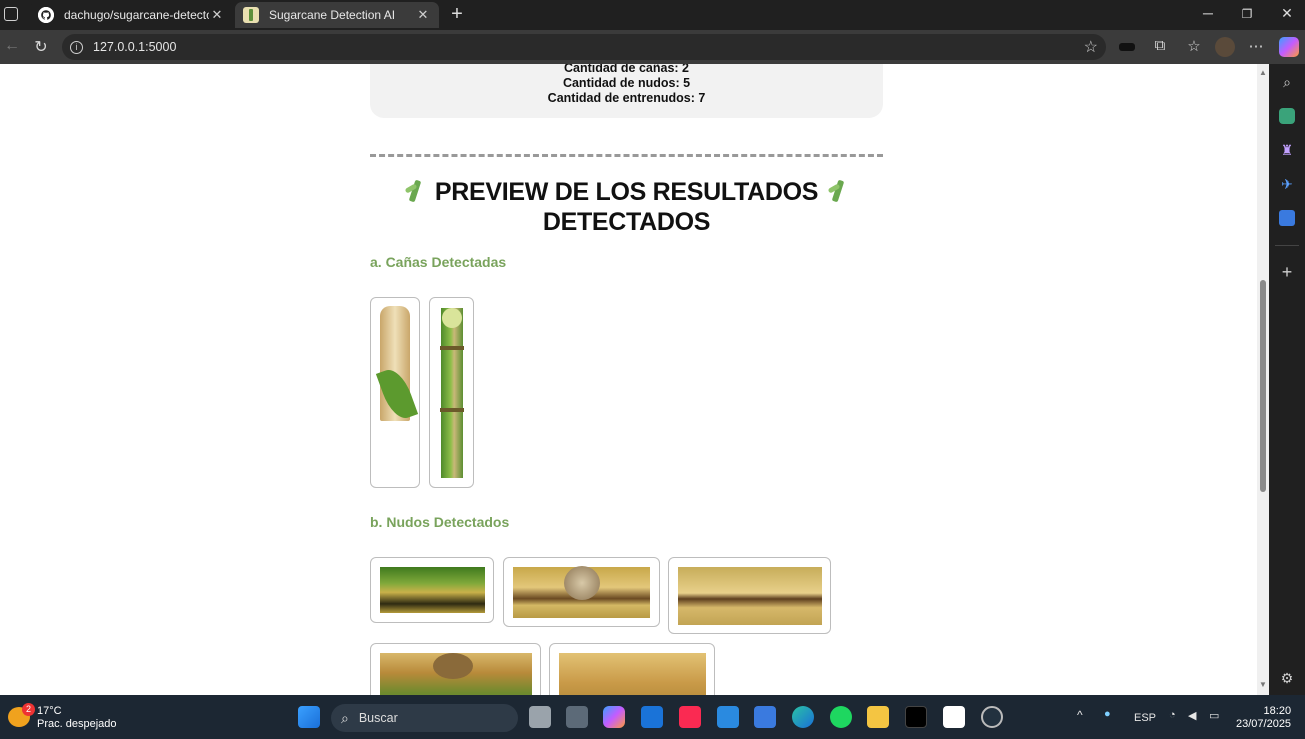 This screenshot has height=739, width=1305. I want to click on scroll-down-icon: ▼, so click(1263, 684).